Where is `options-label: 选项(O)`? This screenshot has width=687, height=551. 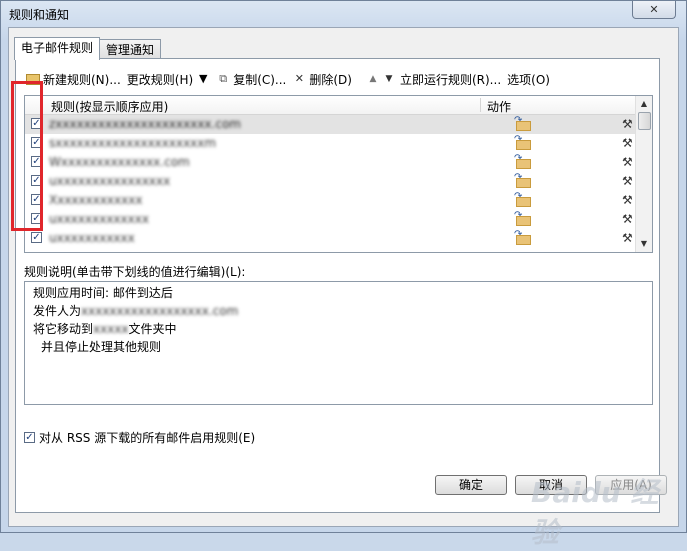
options-label: 选项(O) is located at coordinates (528, 79).